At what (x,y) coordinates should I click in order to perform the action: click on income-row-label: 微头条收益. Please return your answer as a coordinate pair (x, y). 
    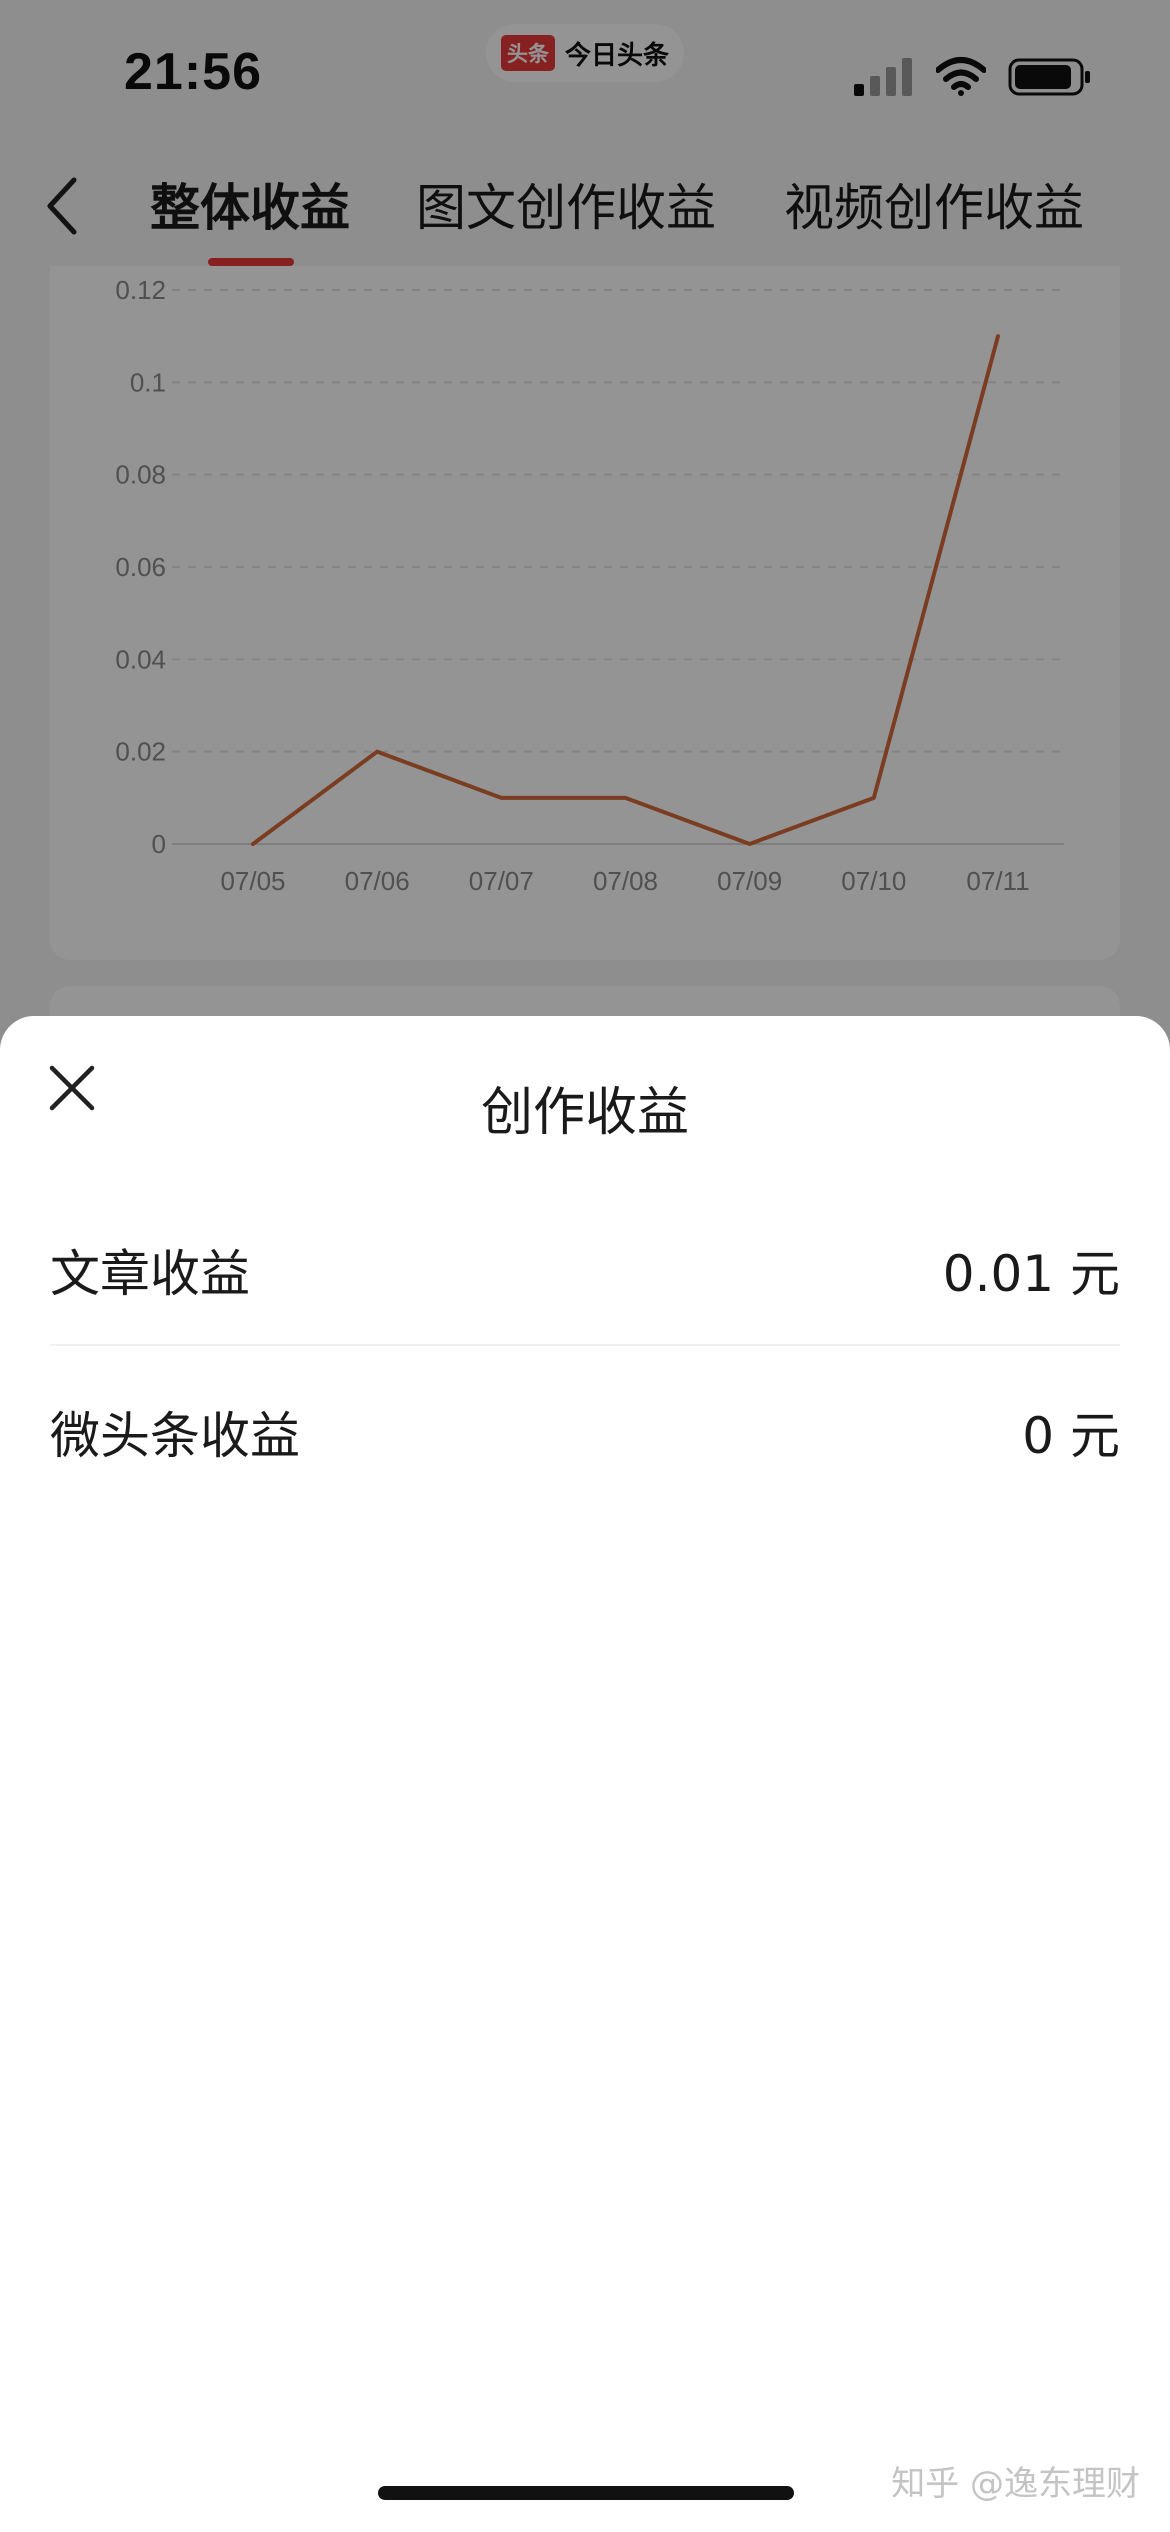
    Looking at the image, I should click on (175, 1436).